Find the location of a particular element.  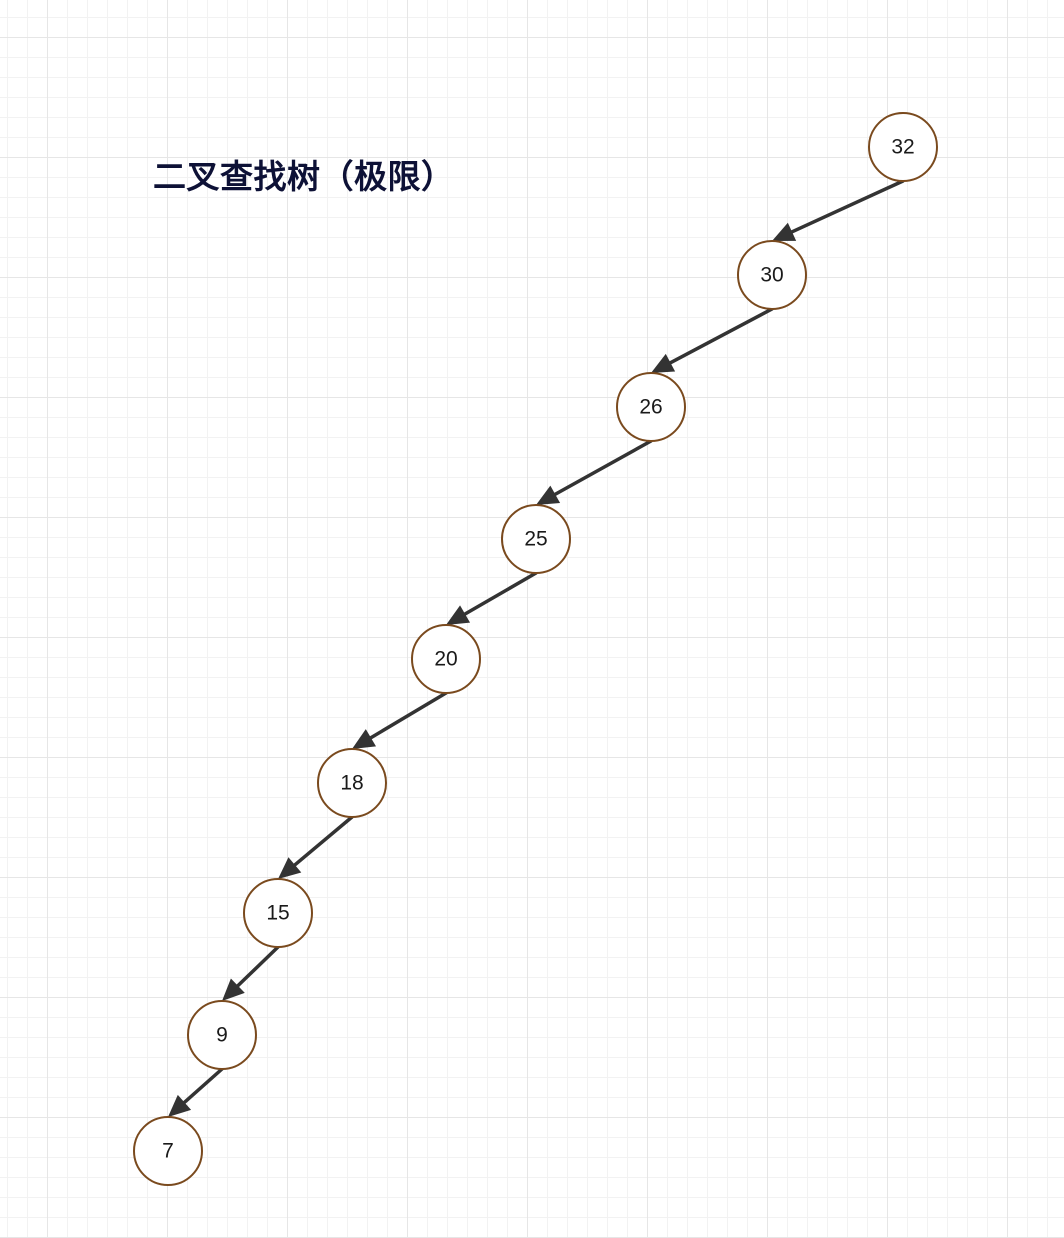

node-label: 25 is located at coordinates (535, 539).